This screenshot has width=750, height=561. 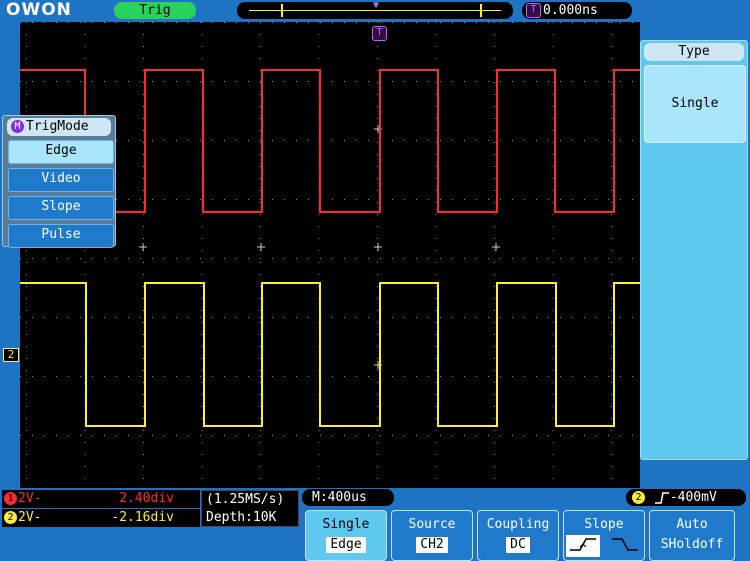 I want to click on trigger-level-readout: 2 -400mV, so click(x=686, y=497).